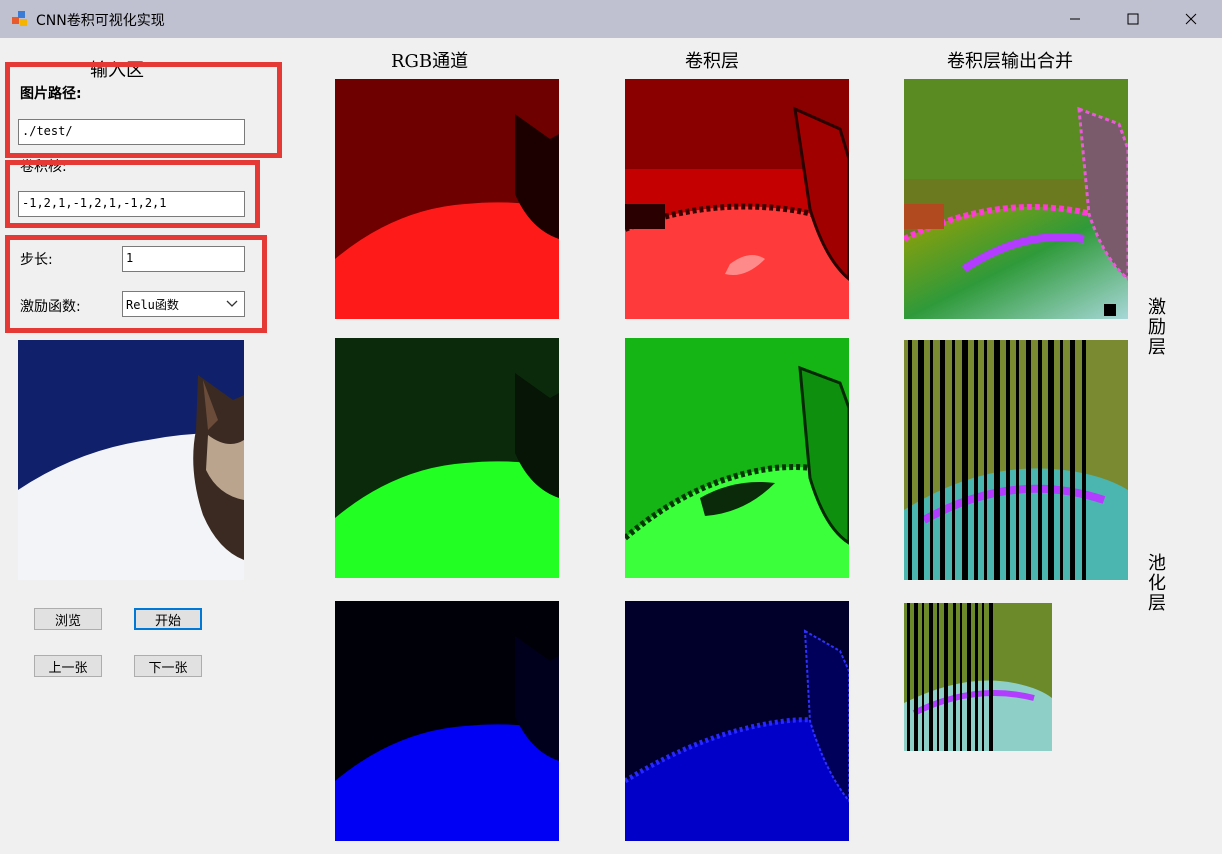  I want to click on activation-label: 激励函数:, so click(50, 307).